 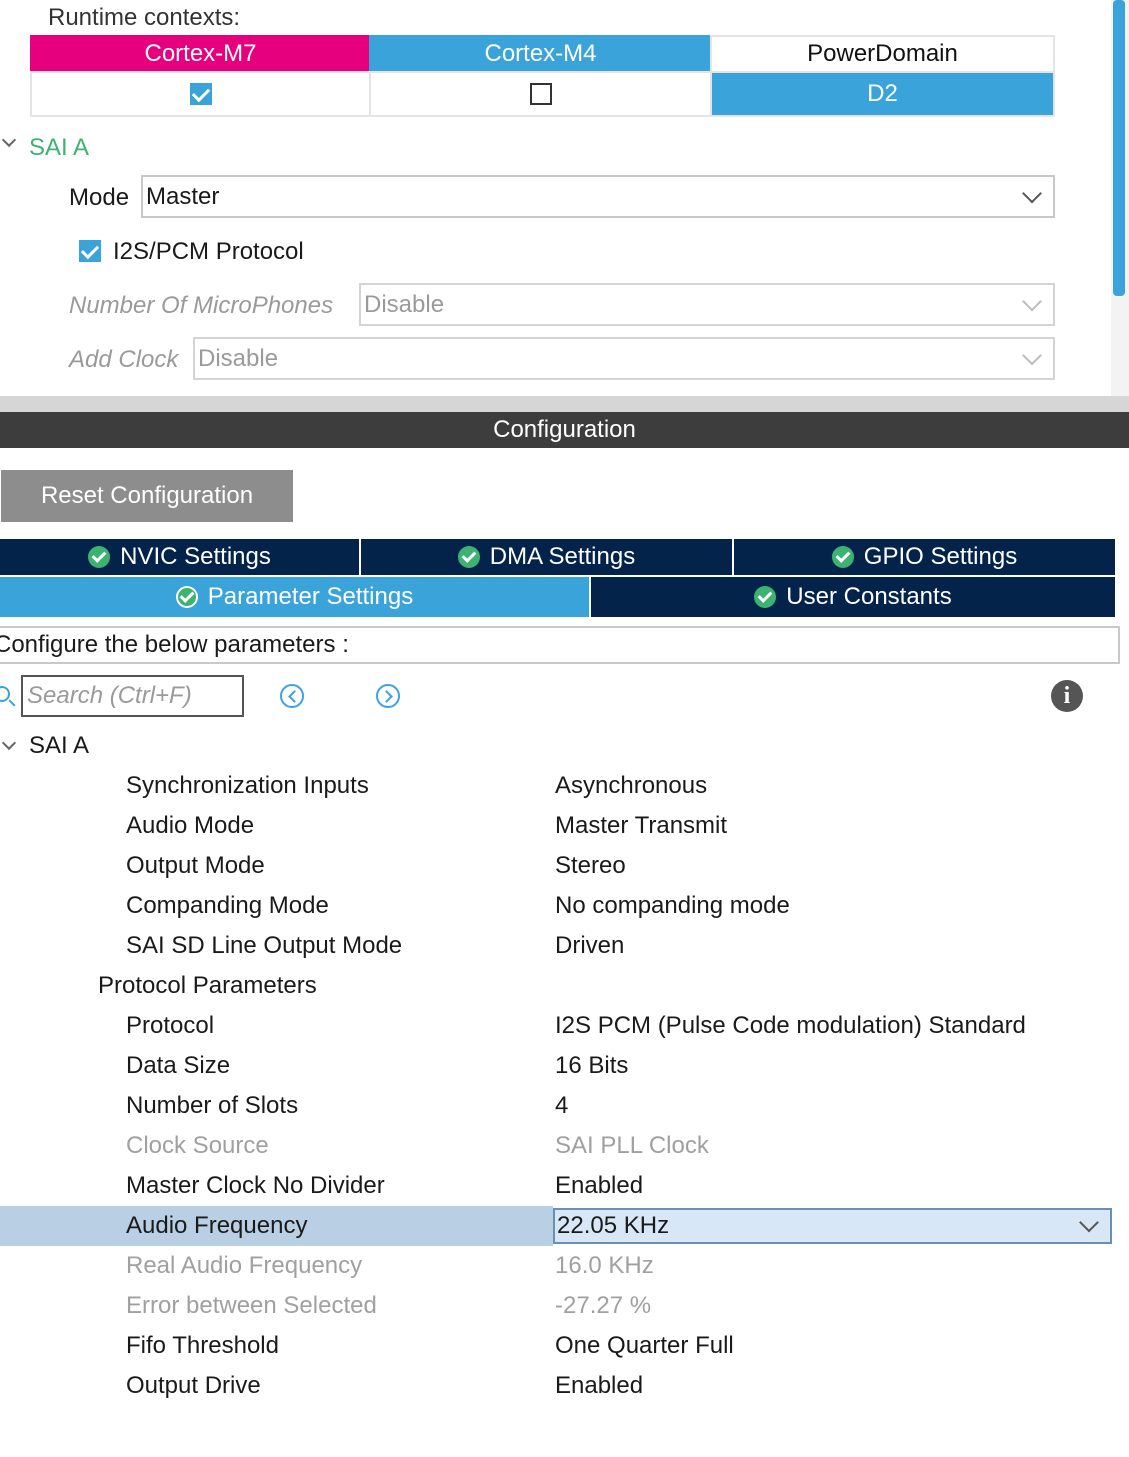 I want to click on param-value: 16 Bits, so click(x=592, y=1065).